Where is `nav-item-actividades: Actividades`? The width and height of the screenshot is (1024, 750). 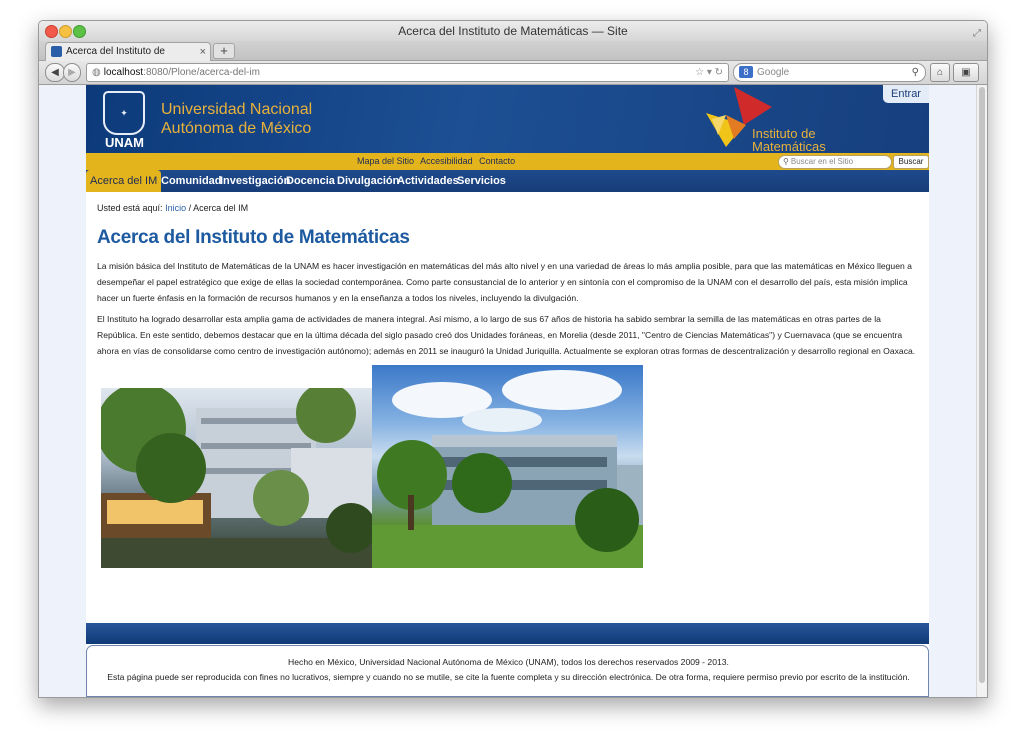 nav-item-actividades: Actividades is located at coordinates (428, 181).